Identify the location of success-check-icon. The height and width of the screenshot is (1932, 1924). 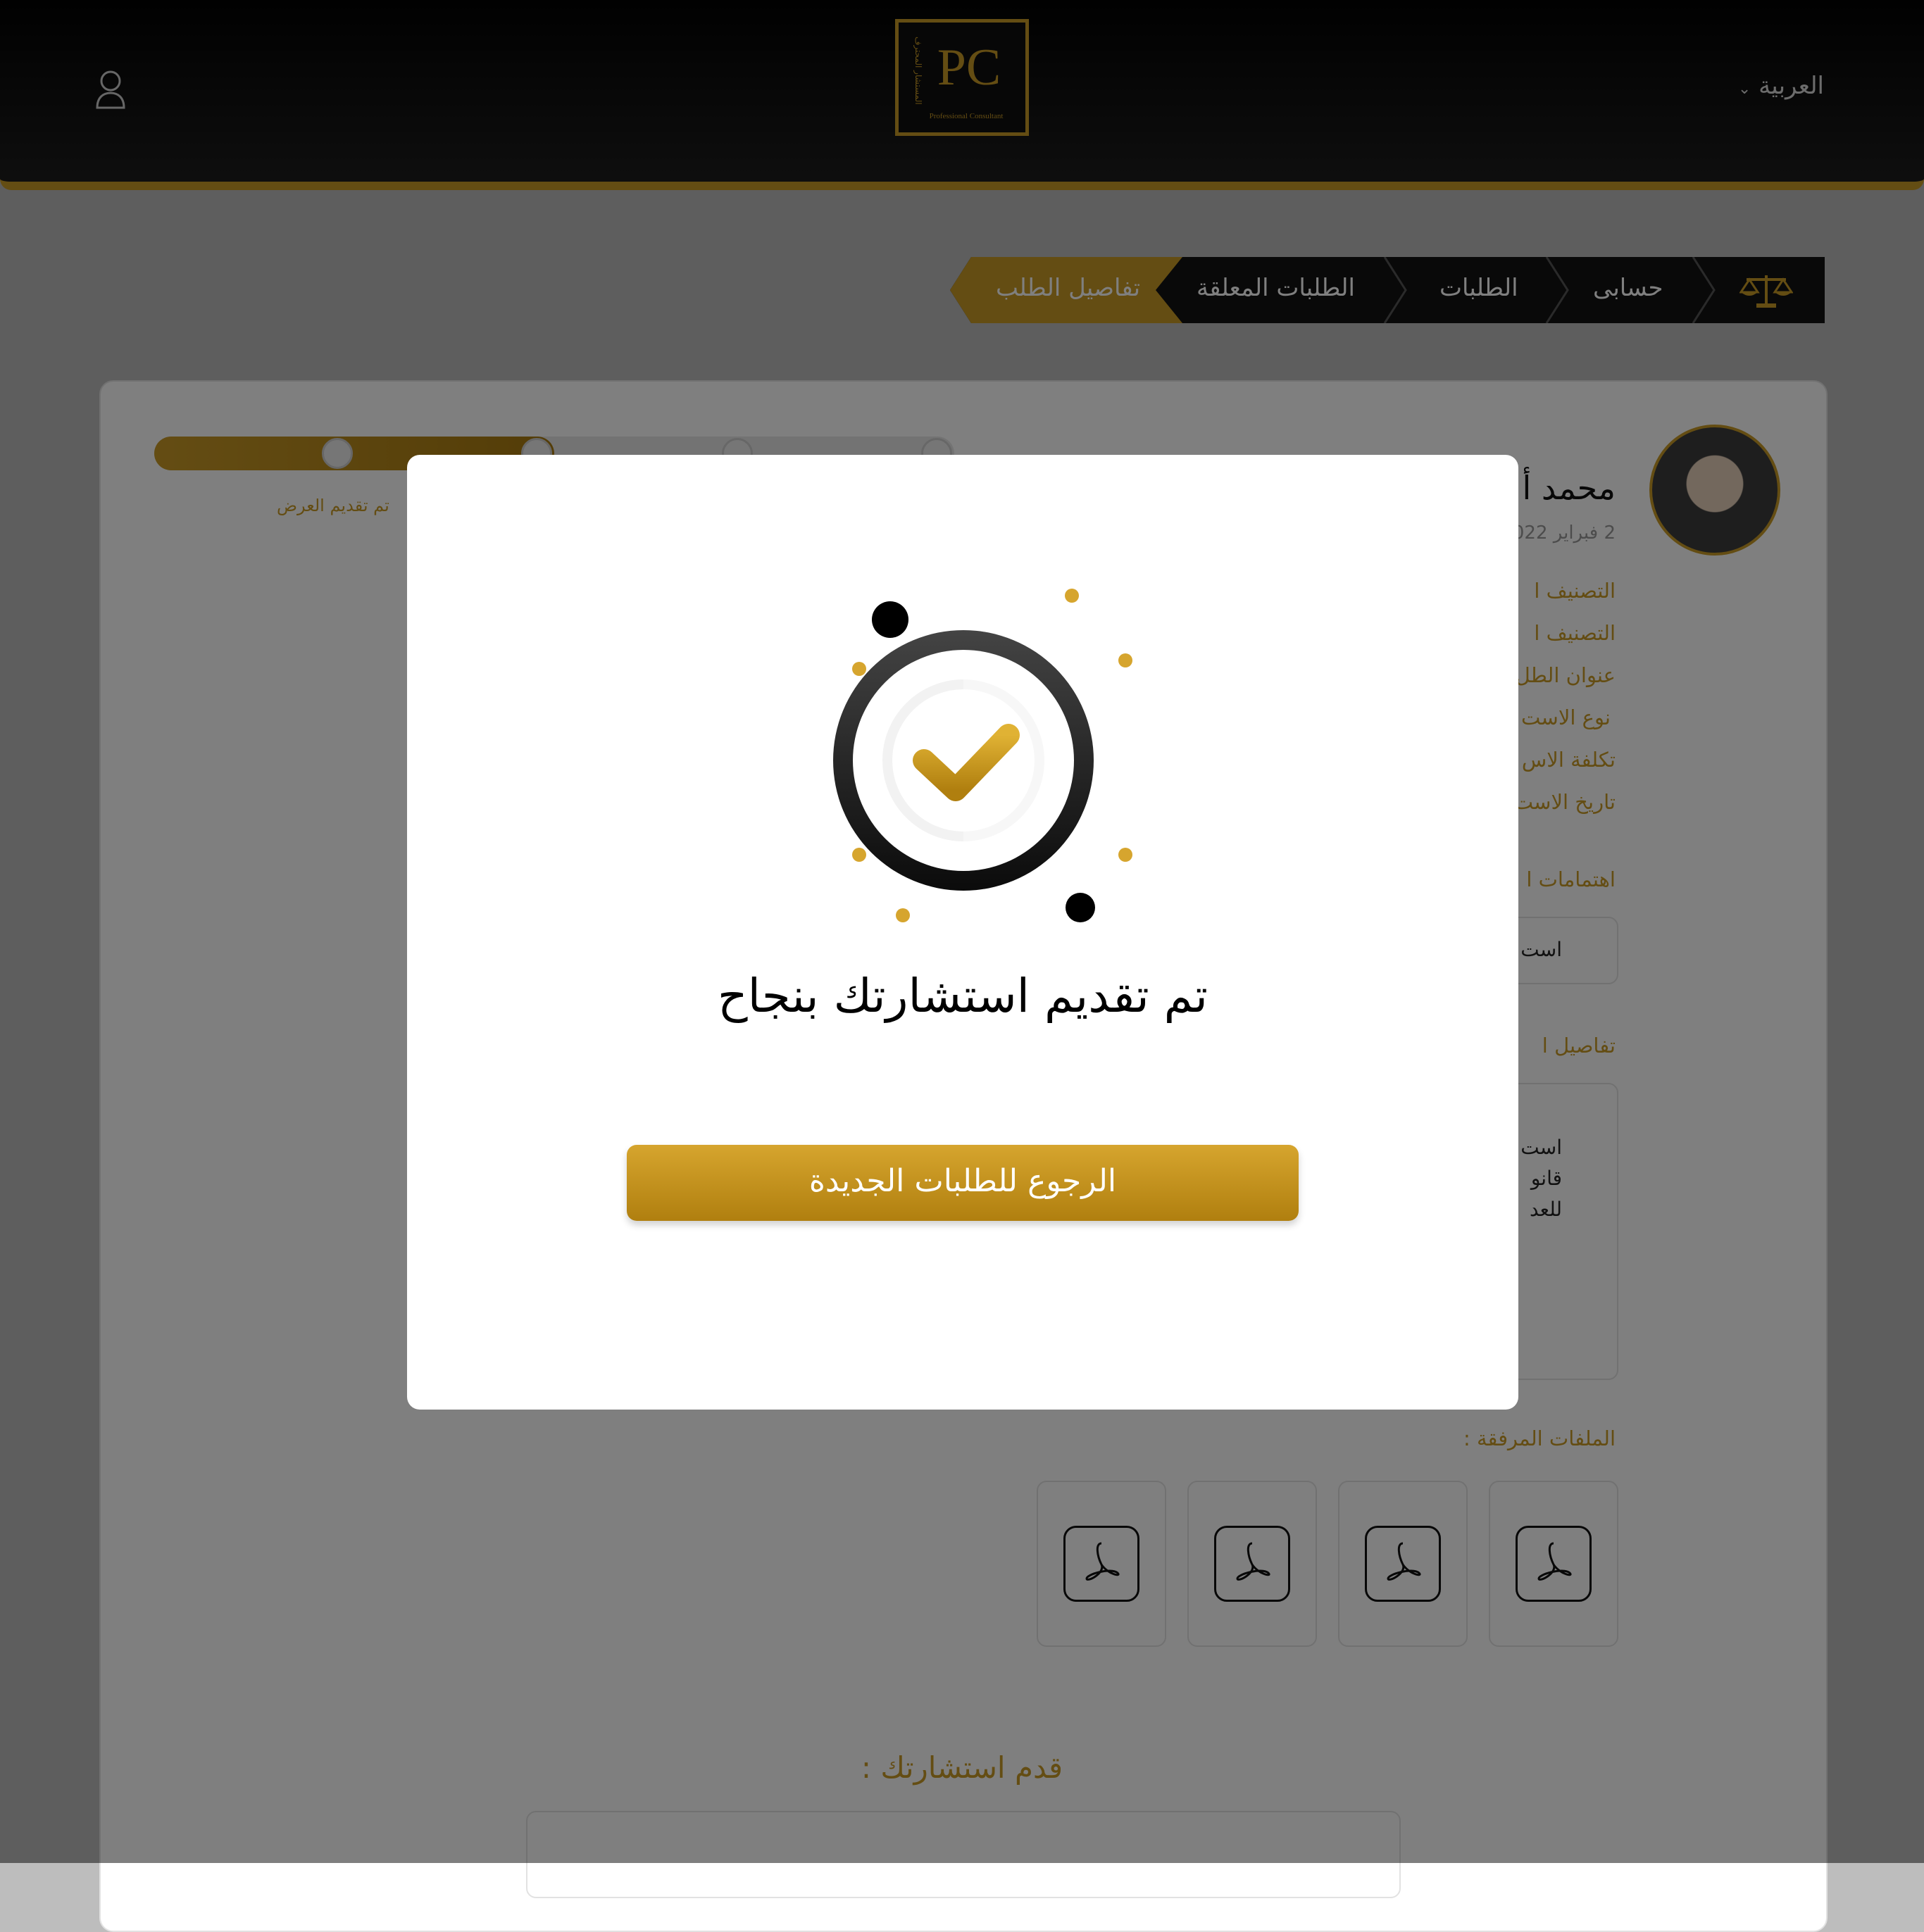
(973, 757).